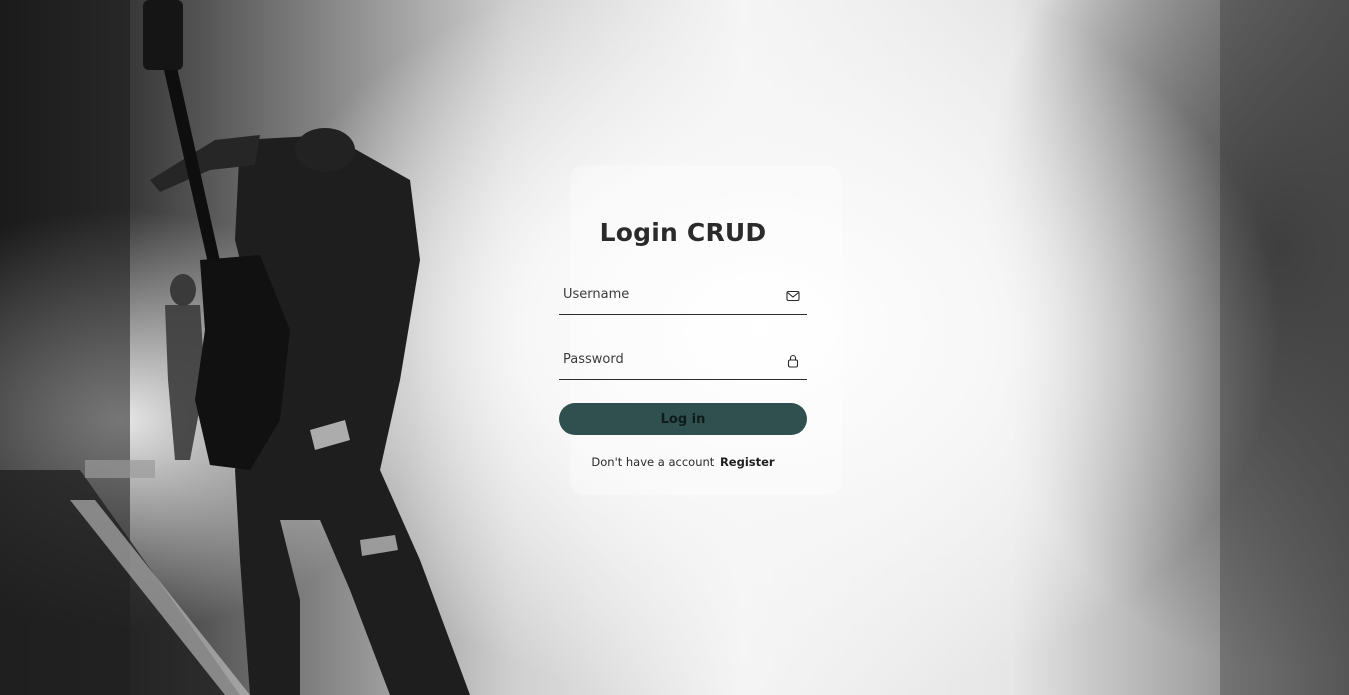 This screenshot has width=1349, height=695. I want to click on username-input, so click(670, 294).